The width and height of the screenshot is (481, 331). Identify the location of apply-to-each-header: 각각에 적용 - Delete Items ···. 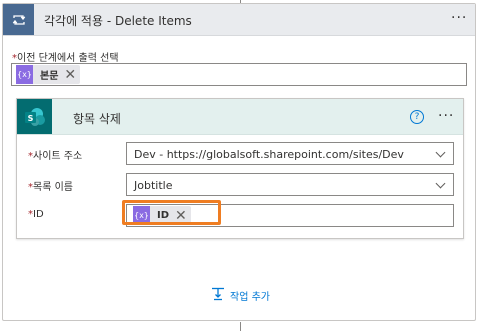
(239, 20).